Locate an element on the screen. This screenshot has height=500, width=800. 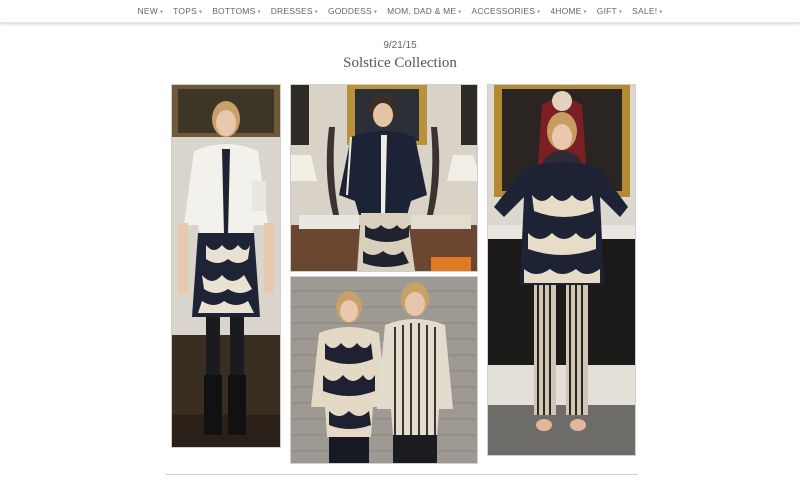
nav-item-label: ACCESSORIES is located at coordinates (503, 11).